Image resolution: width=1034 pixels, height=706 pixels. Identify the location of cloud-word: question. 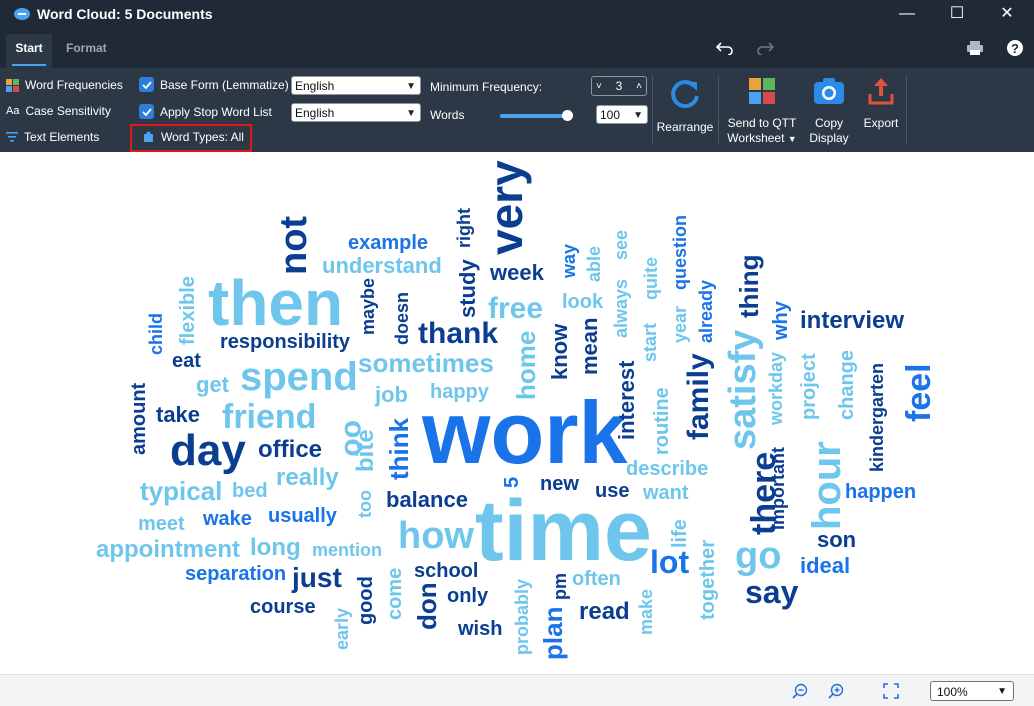
(680, 252).